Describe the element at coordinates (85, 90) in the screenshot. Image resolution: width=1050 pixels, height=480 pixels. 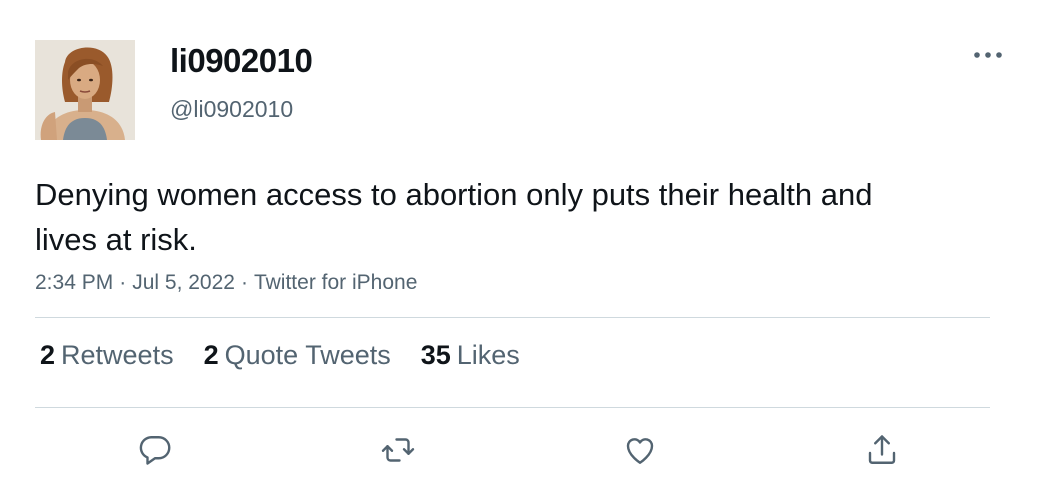
I see `avatar` at that location.